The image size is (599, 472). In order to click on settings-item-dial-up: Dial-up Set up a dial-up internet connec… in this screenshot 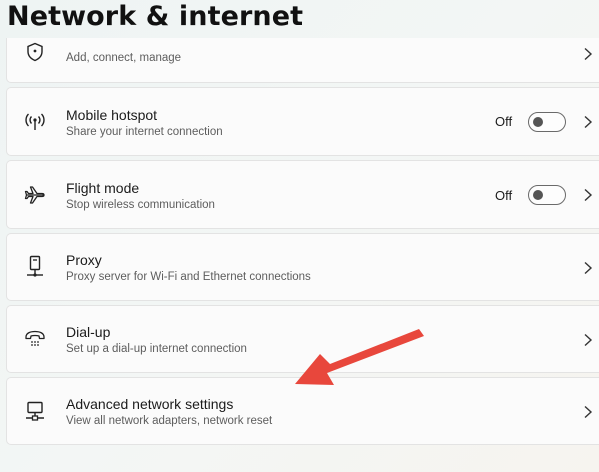, I will do `click(302, 339)`.